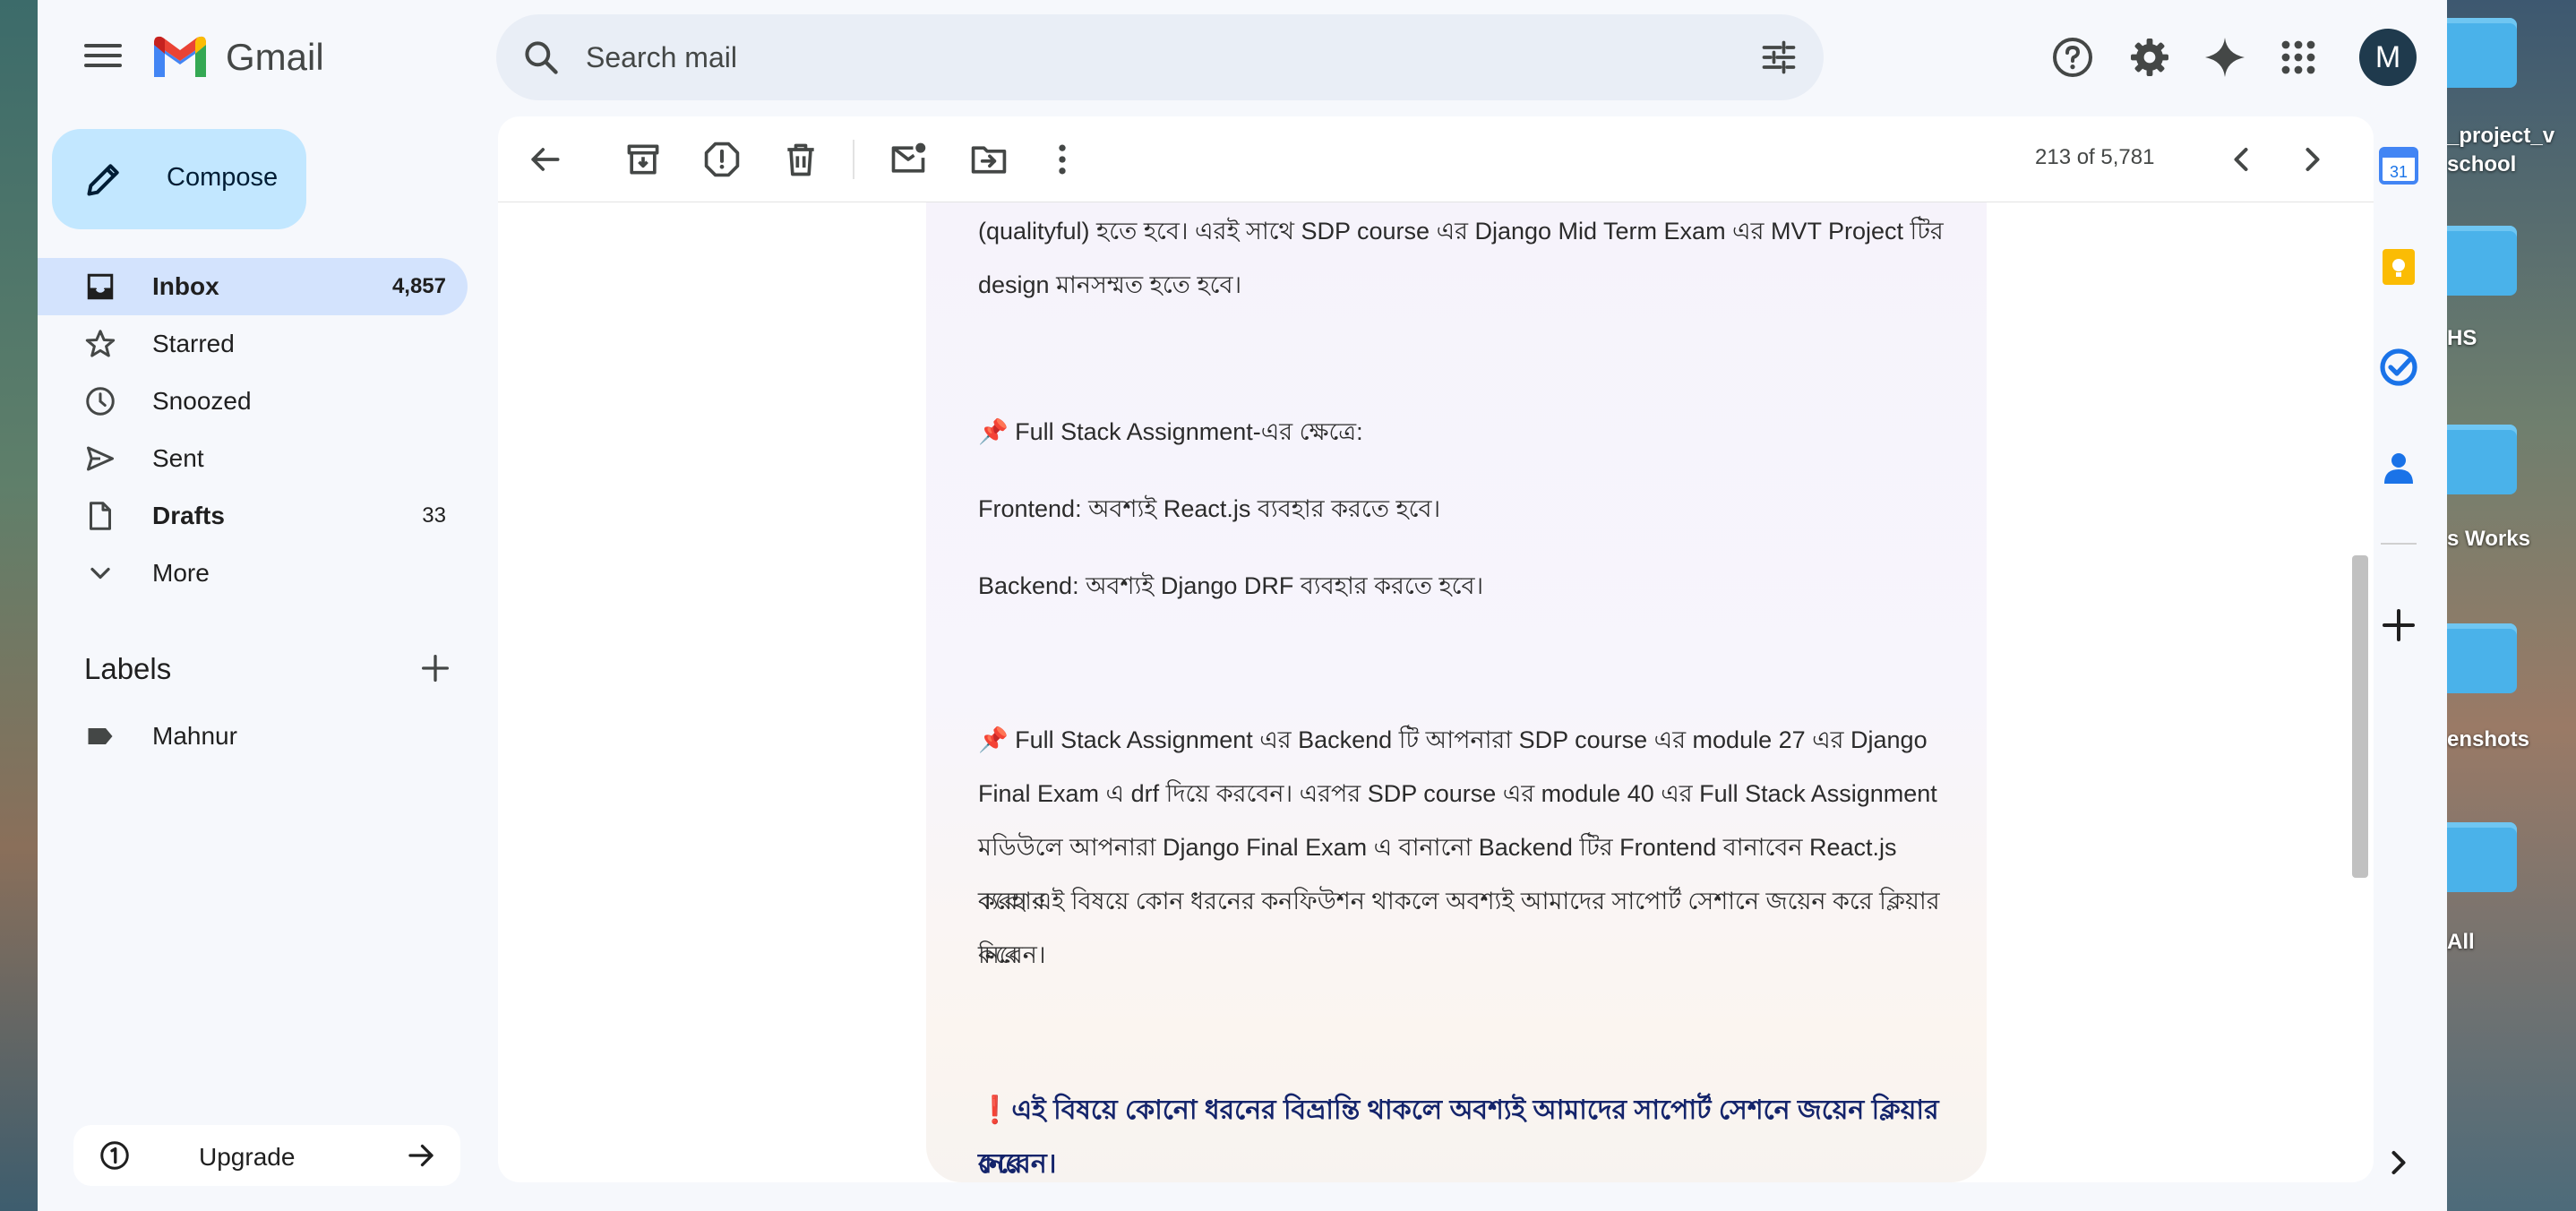 The width and height of the screenshot is (2576, 1211). Describe the element at coordinates (100, 286) in the screenshot. I see `inbox-icon` at that location.